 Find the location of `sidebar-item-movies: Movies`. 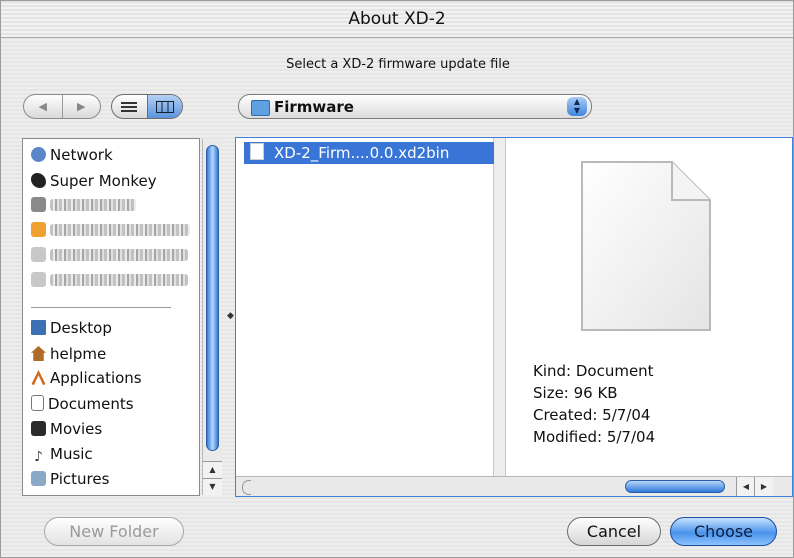

sidebar-item-movies: Movies is located at coordinates (66, 429).